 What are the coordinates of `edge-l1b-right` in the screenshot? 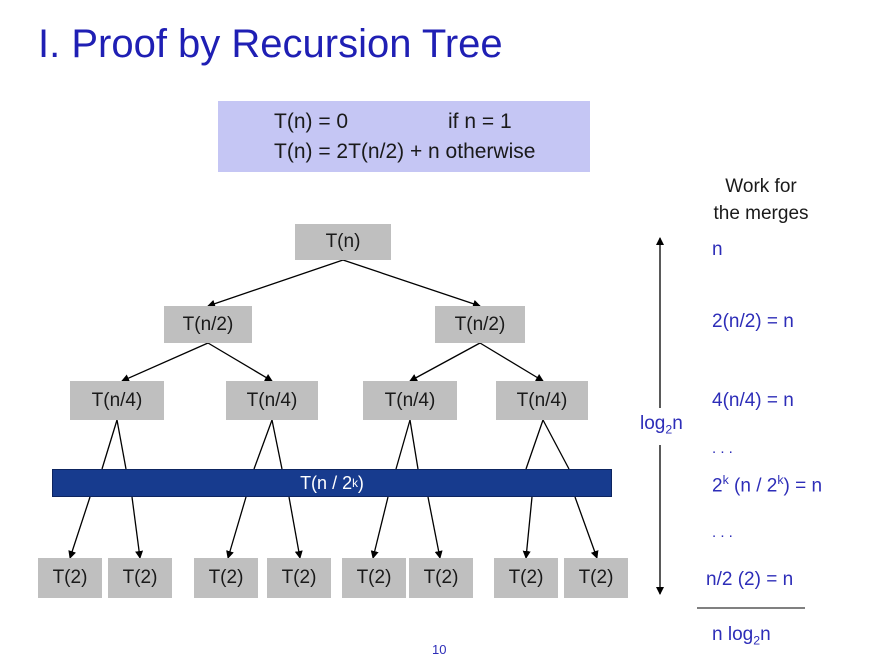 It's located at (511, 362).